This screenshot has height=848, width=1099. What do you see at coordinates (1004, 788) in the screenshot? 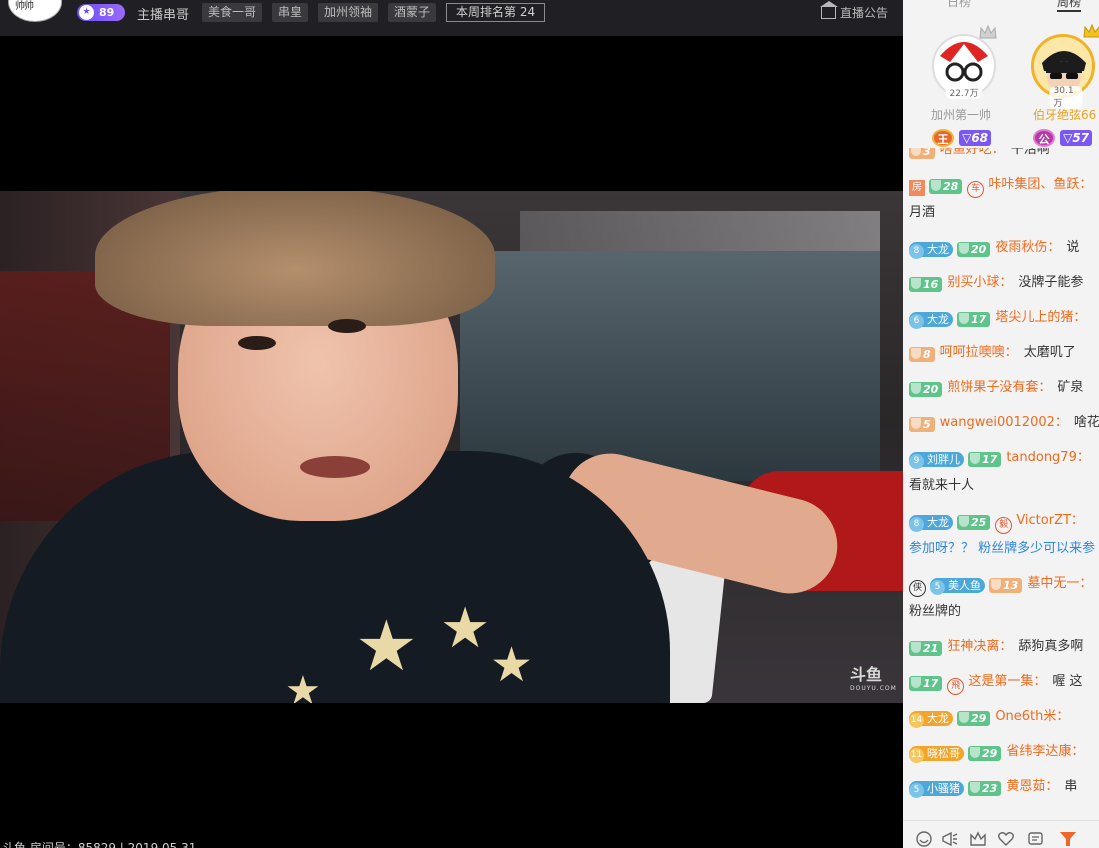
I see `chat-message: 5 小骚猪 23 黄恩茹： 串` at bounding box center [1004, 788].